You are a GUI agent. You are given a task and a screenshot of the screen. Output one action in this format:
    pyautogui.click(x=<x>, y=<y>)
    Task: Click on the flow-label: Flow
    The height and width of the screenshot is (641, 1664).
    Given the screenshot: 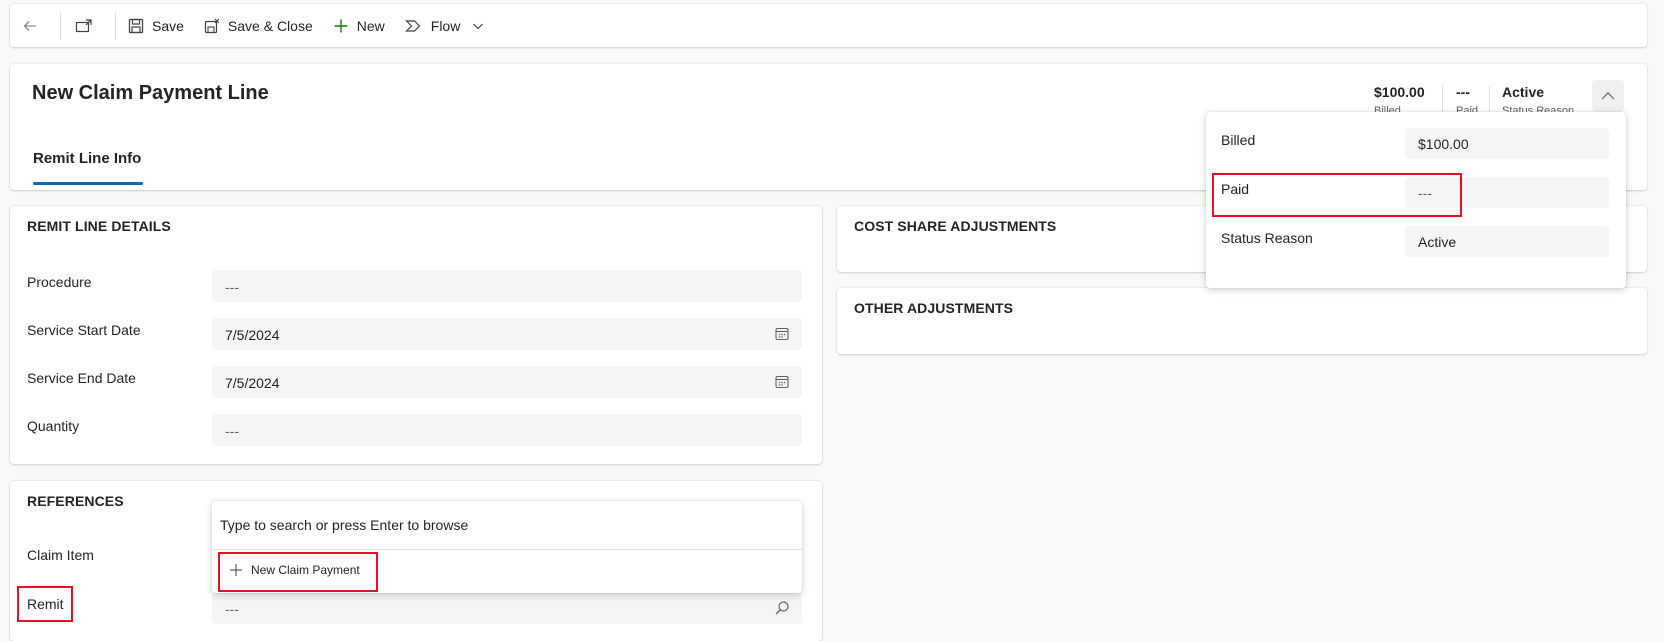 What is the action you would take?
    pyautogui.click(x=445, y=25)
    